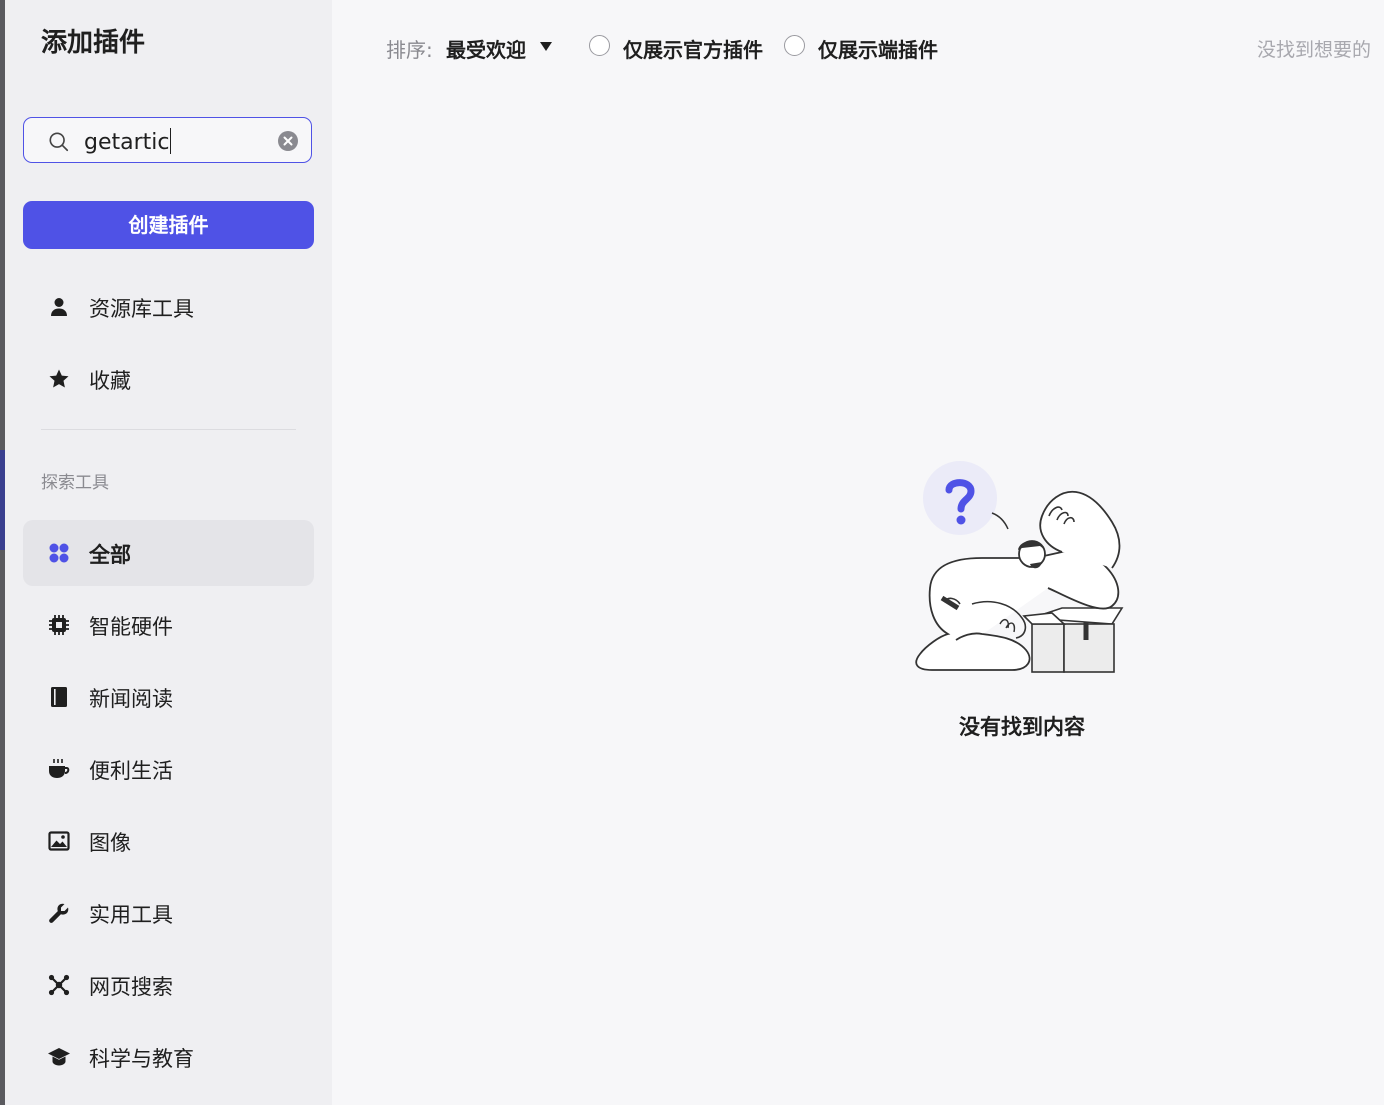 The image size is (1384, 1105). I want to click on sidebar-item-favorites: 收藏, so click(168, 379).